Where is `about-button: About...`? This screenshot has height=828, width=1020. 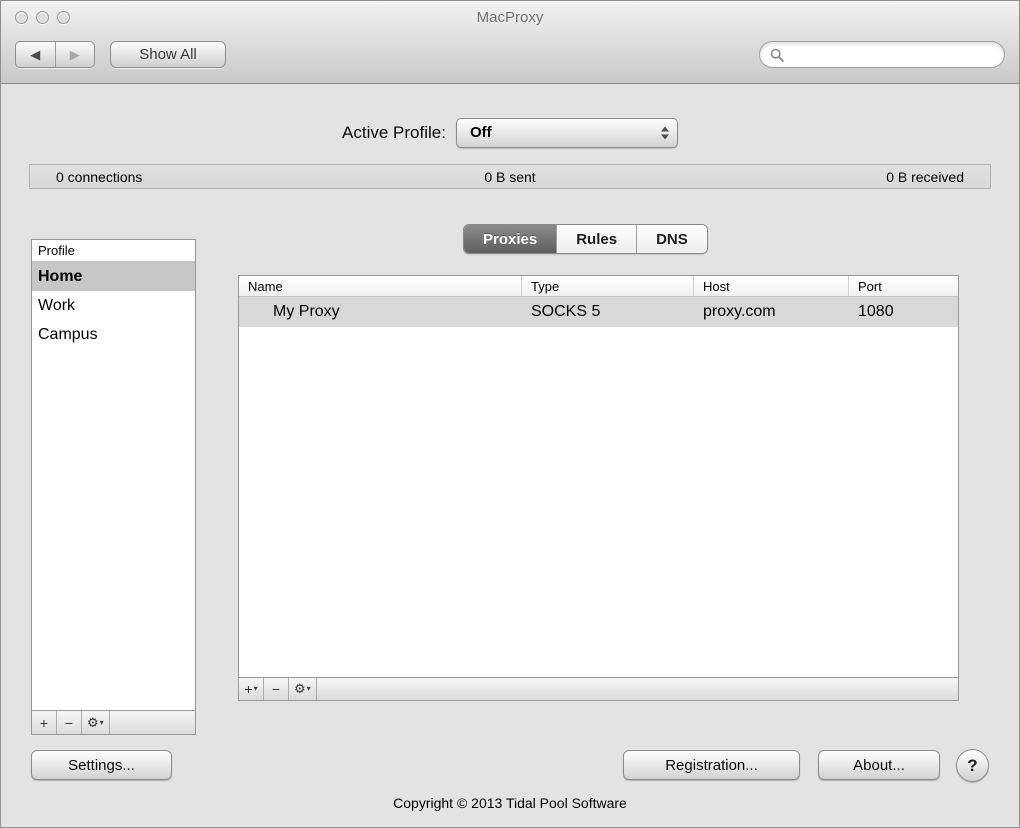
about-button: About... is located at coordinates (879, 765).